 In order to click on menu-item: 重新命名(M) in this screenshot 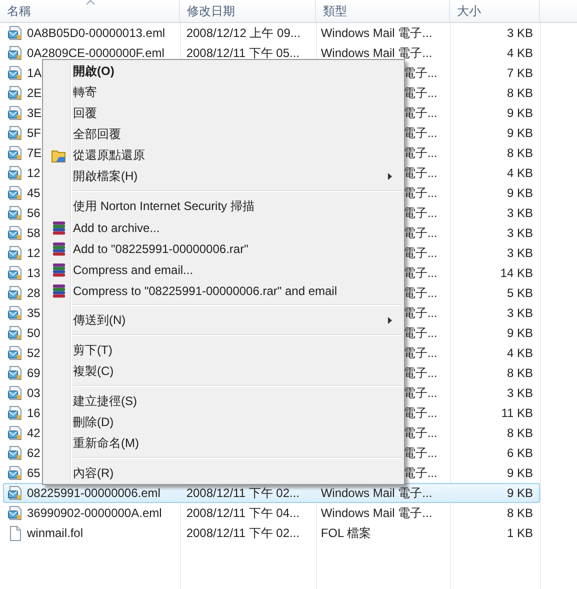, I will do `click(223, 443)`.